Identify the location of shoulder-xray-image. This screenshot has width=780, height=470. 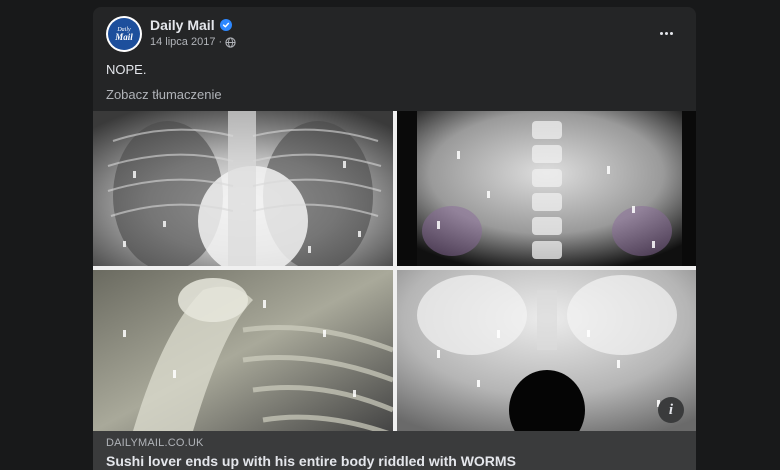
(243, 350).